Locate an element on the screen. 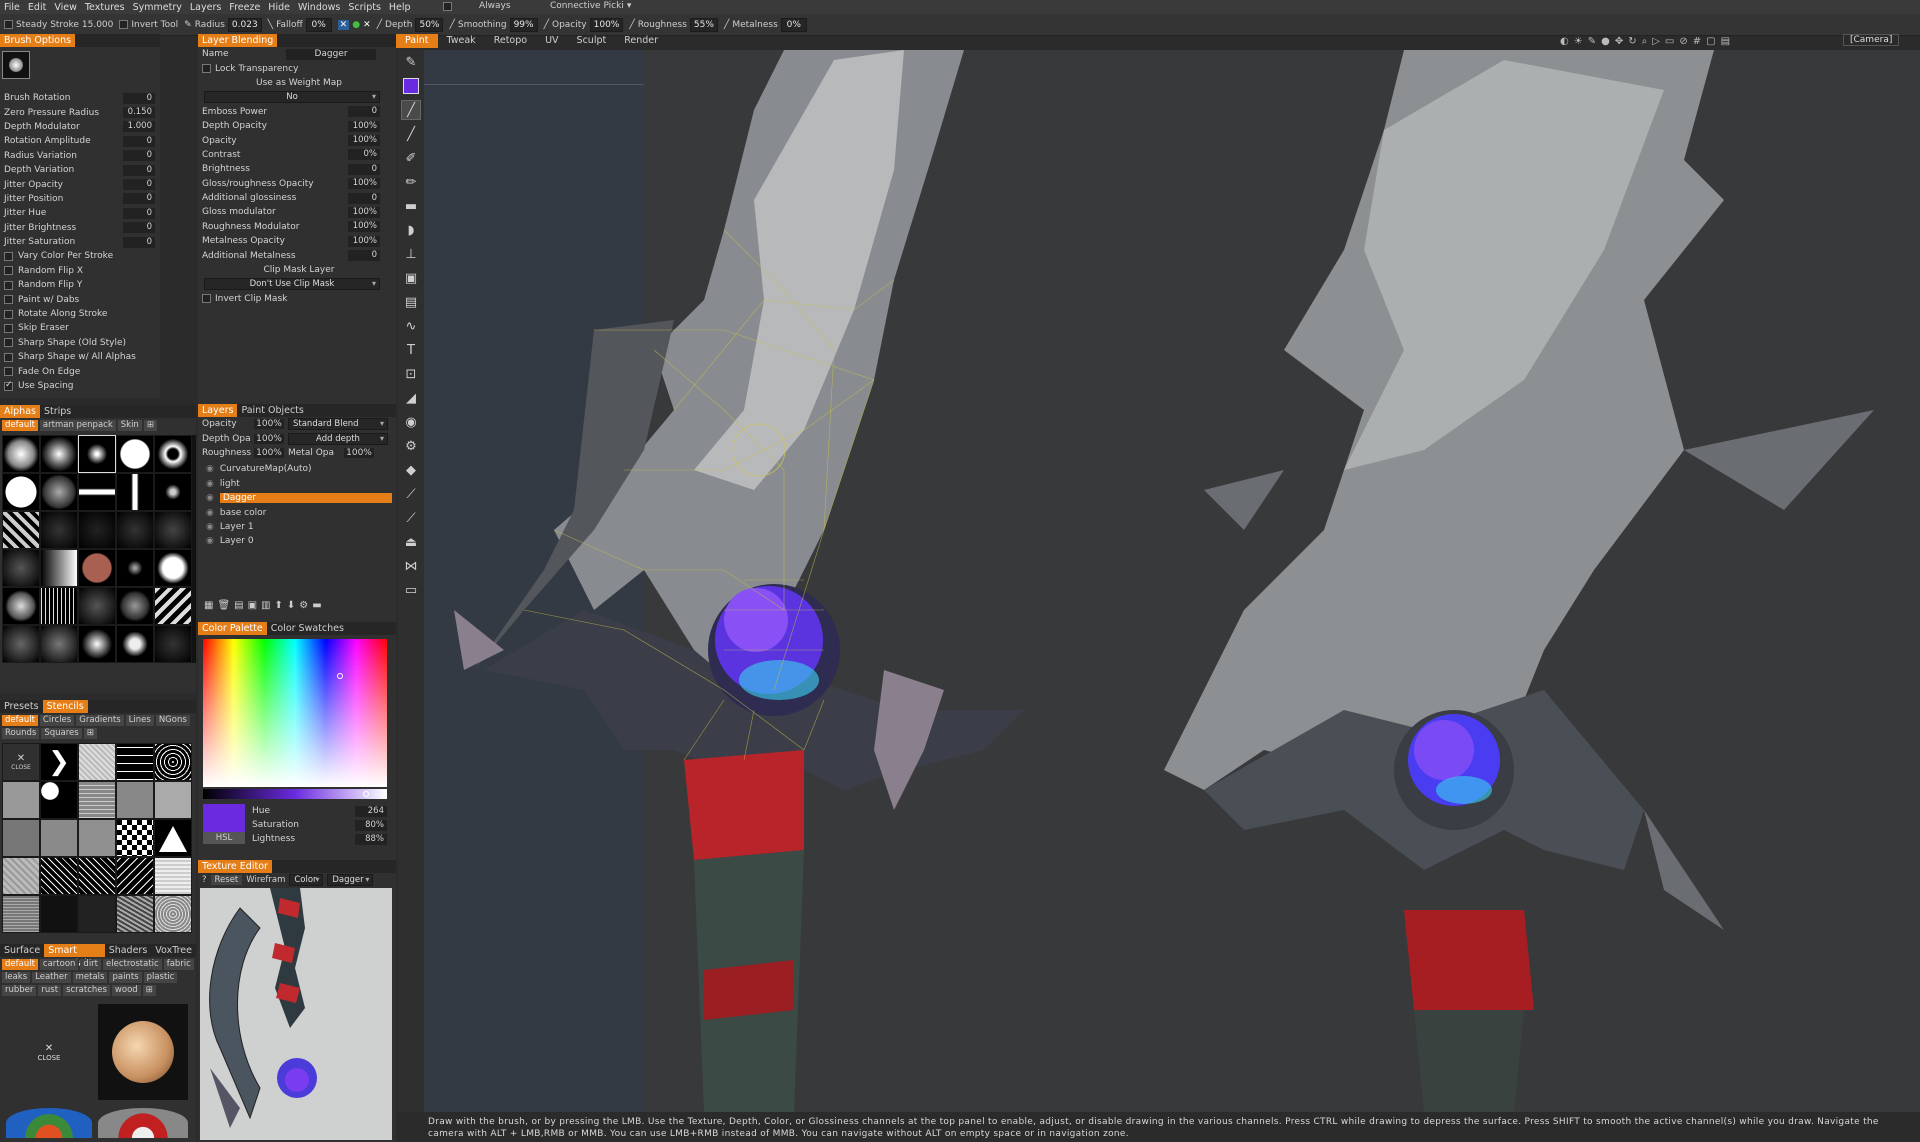 Image resolution: width=1920 pixels, height=1142 pixels. merge-icon: ▤ is located at coordinates (238, 605).